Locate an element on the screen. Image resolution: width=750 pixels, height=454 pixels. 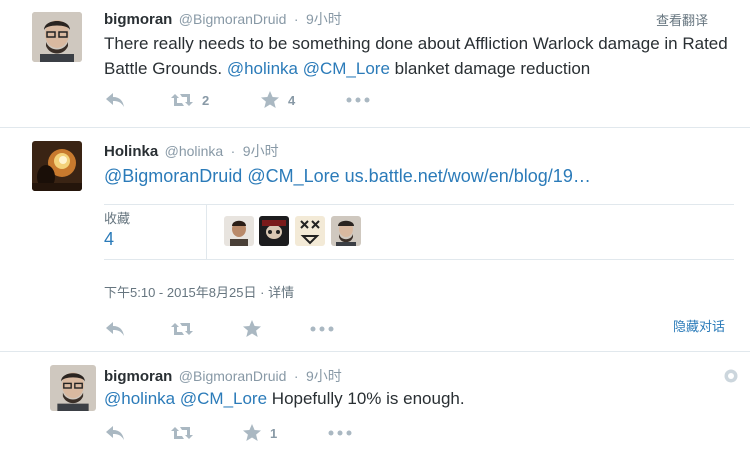
favorite-button: 4 is located at coordinates (277, 100).